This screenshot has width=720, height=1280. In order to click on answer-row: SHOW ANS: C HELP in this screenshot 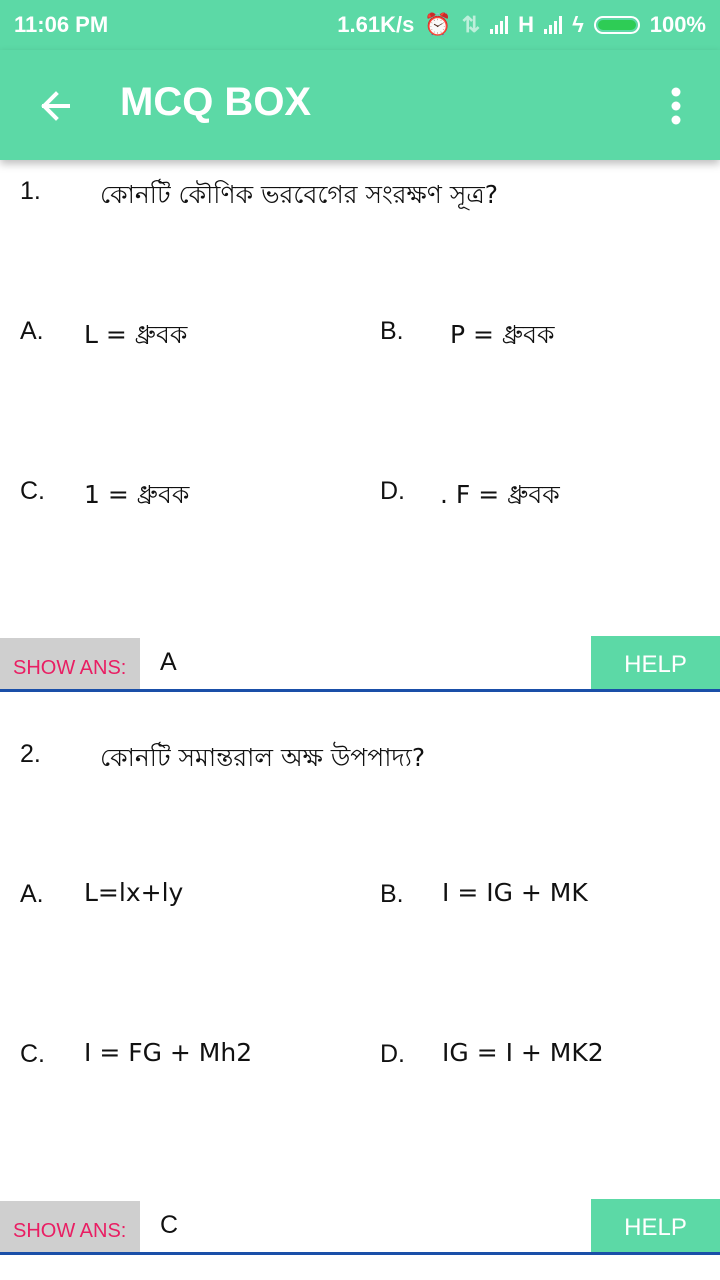, I will do `click(360, 1227)`.